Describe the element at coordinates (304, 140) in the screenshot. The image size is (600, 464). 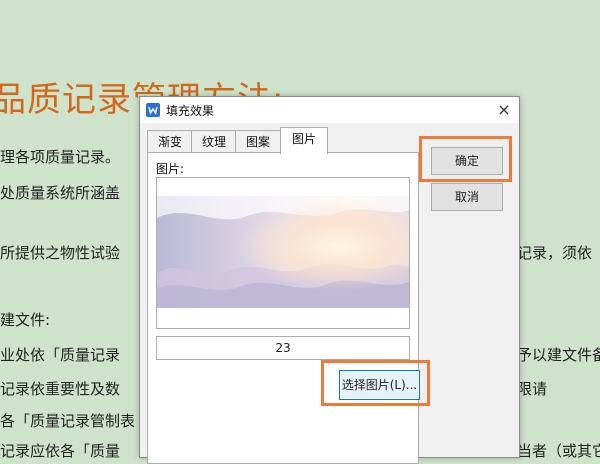
I see `tab-picture: 图片` at that location.